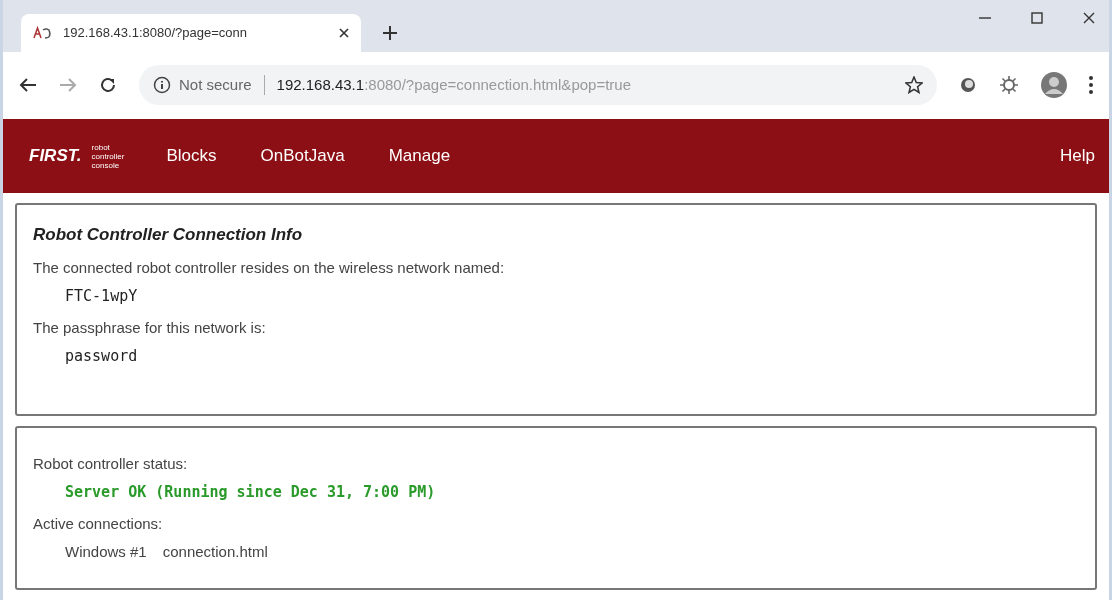 This screenshot has height=600, width=1112. Describe the element at coordinates (1091, 85) in the screenshot. I see `menu-icon` at that location.